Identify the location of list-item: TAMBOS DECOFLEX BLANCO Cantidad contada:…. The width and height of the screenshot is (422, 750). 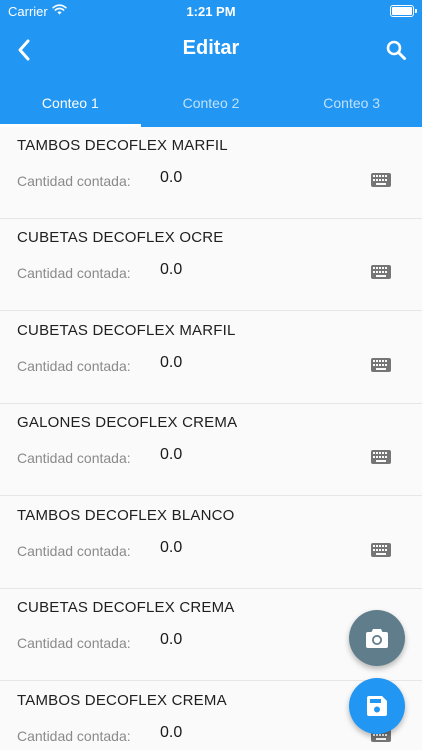
(211, 543).